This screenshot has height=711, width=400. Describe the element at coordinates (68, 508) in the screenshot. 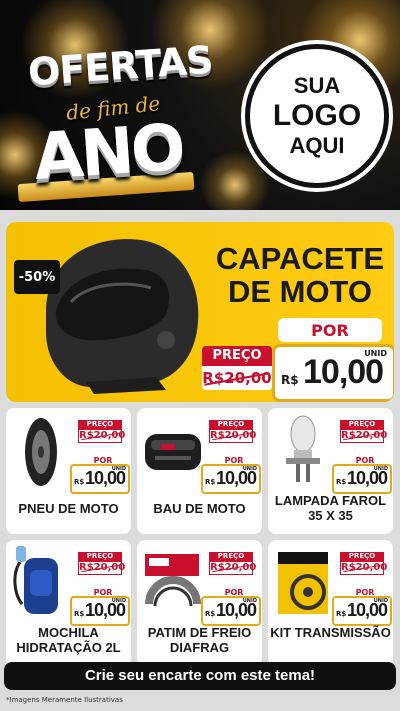

I see `product-name: PNEU DE MOTO` at that location.